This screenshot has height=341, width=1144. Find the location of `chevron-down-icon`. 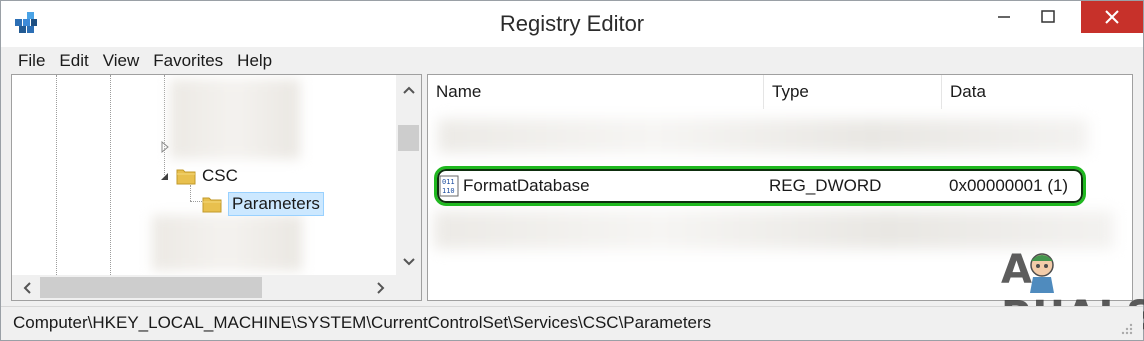

chevron-down-icon is located at coordinates (408, 262).